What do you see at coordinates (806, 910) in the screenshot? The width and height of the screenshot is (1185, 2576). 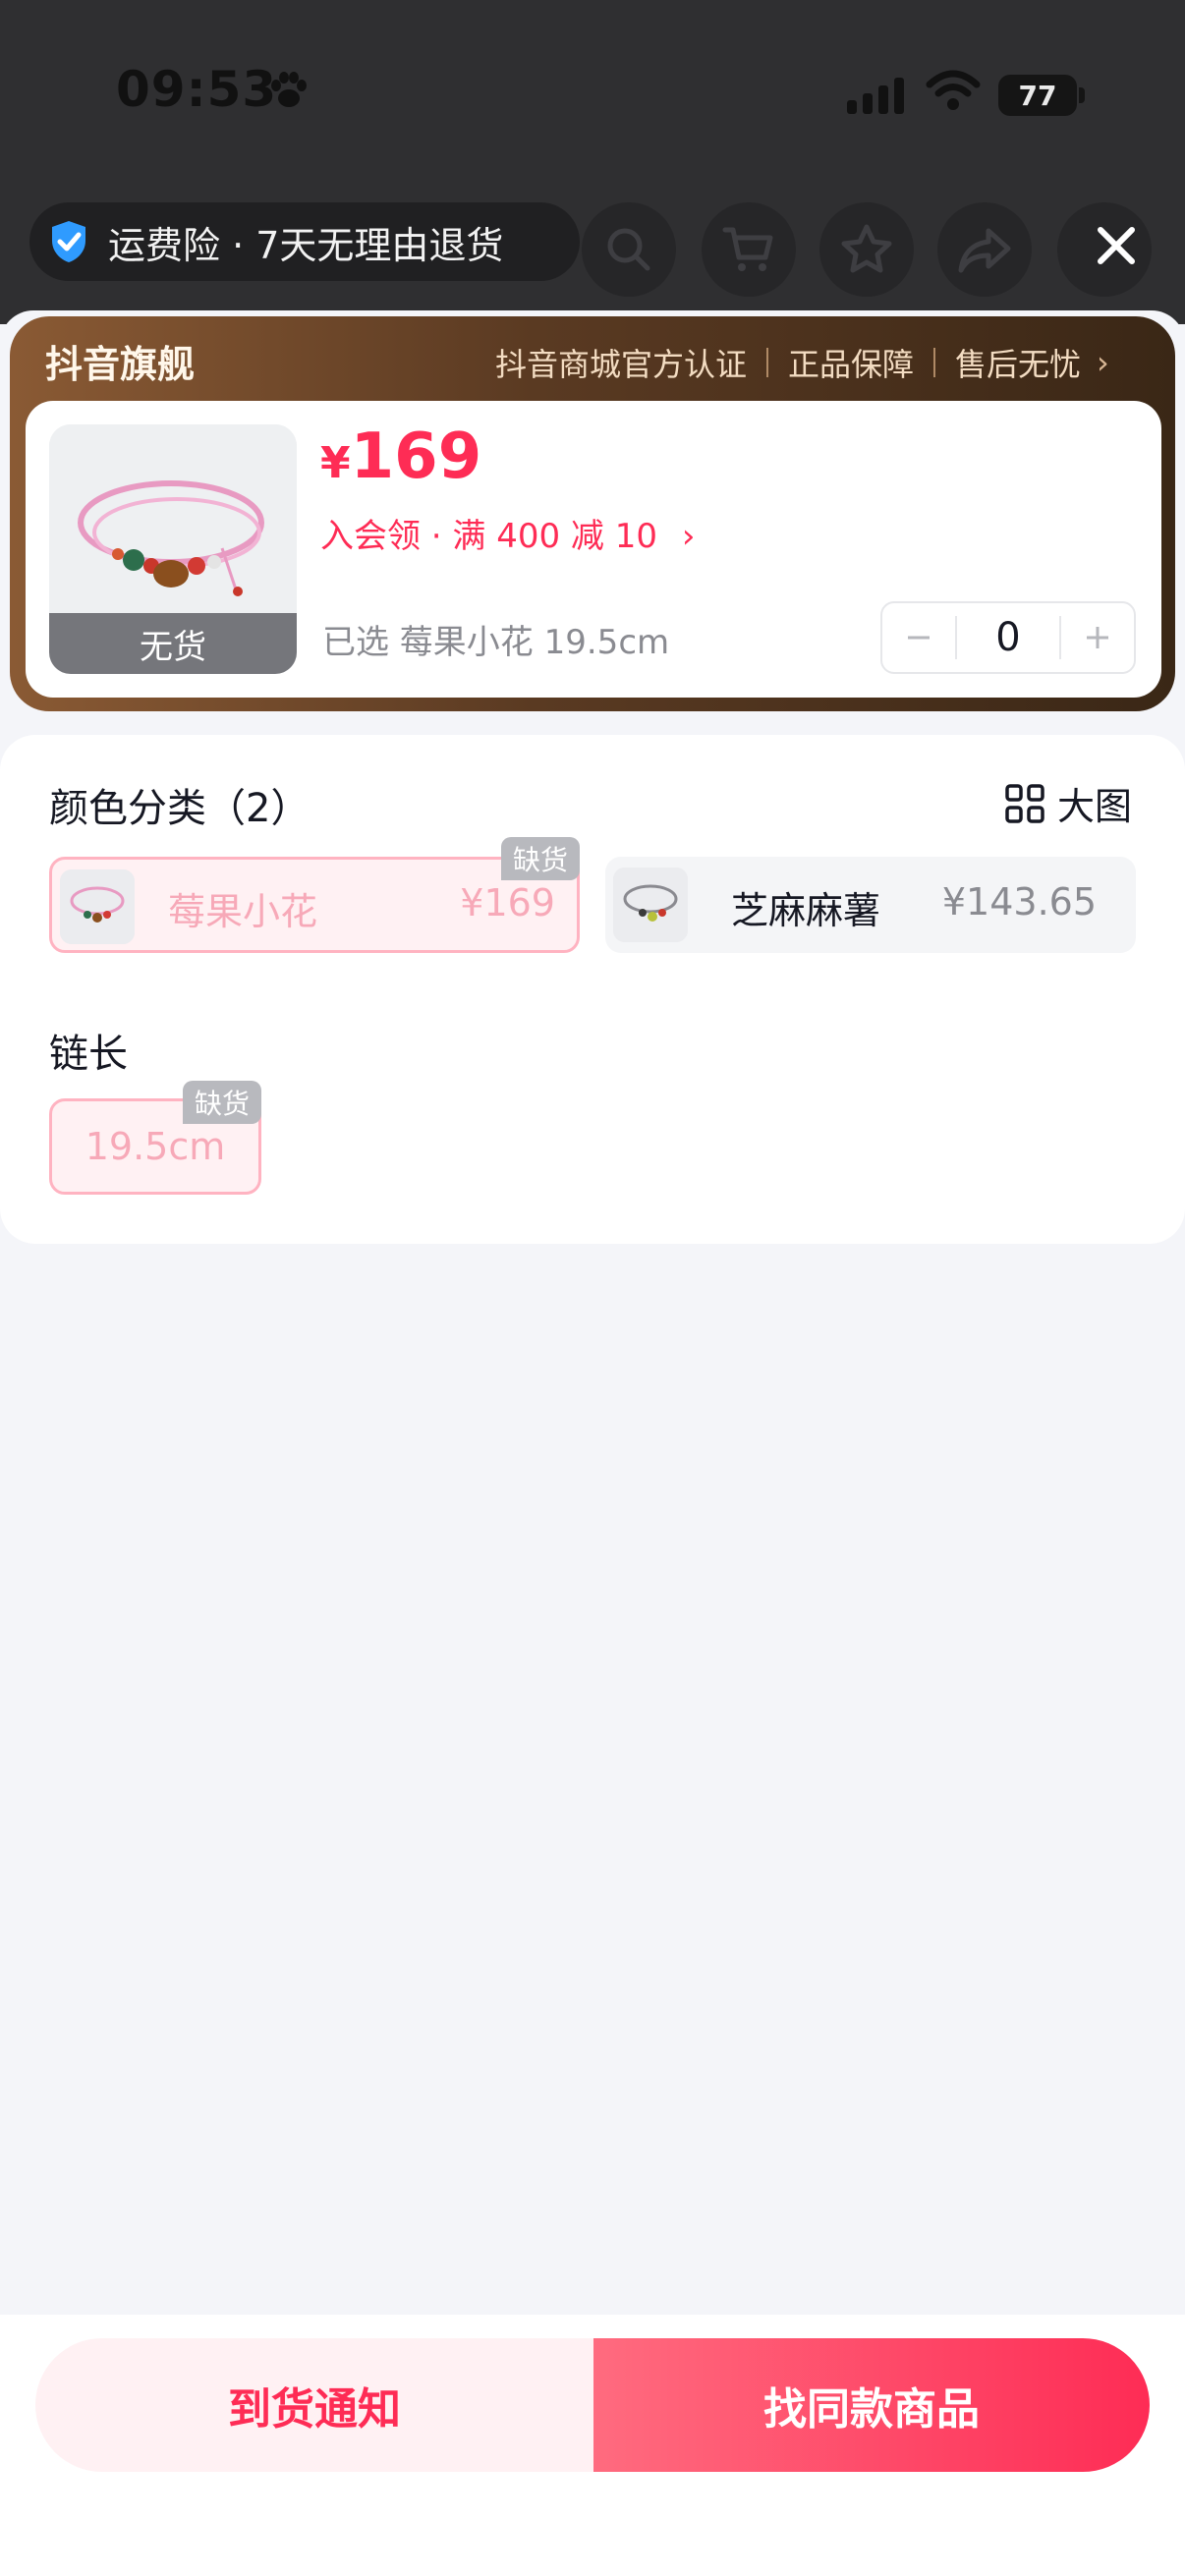 I see `option-name: 芝麻麻薯` at bounding box center [806, 910].